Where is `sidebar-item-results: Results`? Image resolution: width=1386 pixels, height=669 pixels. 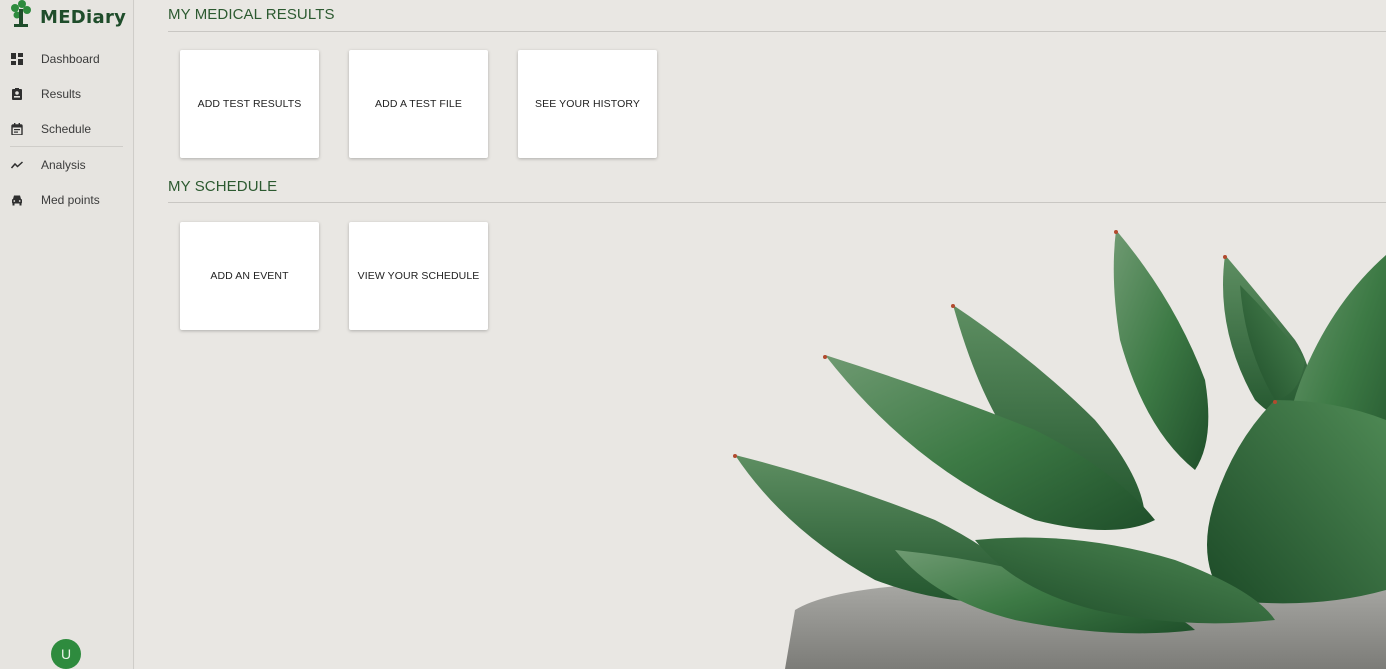
sidebar-item-results: Results is located at coordinates (66, 93).